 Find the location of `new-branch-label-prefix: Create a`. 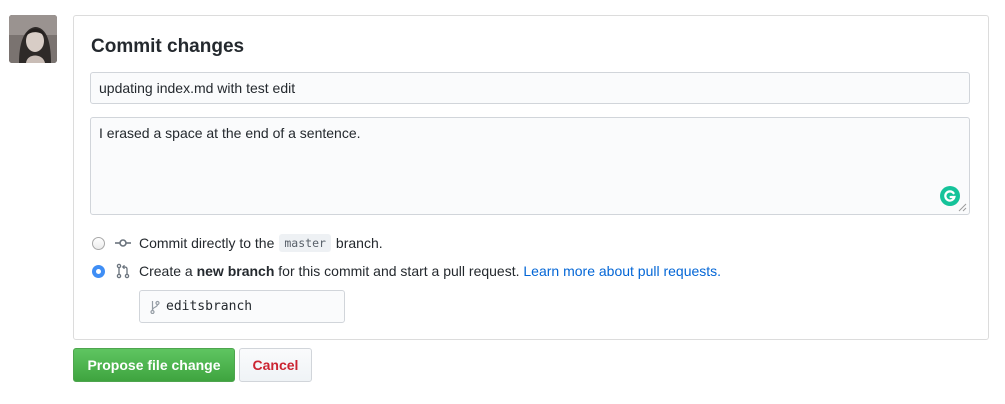

new-branch-label-prefix: Create a is located at coordinates (166, 271).